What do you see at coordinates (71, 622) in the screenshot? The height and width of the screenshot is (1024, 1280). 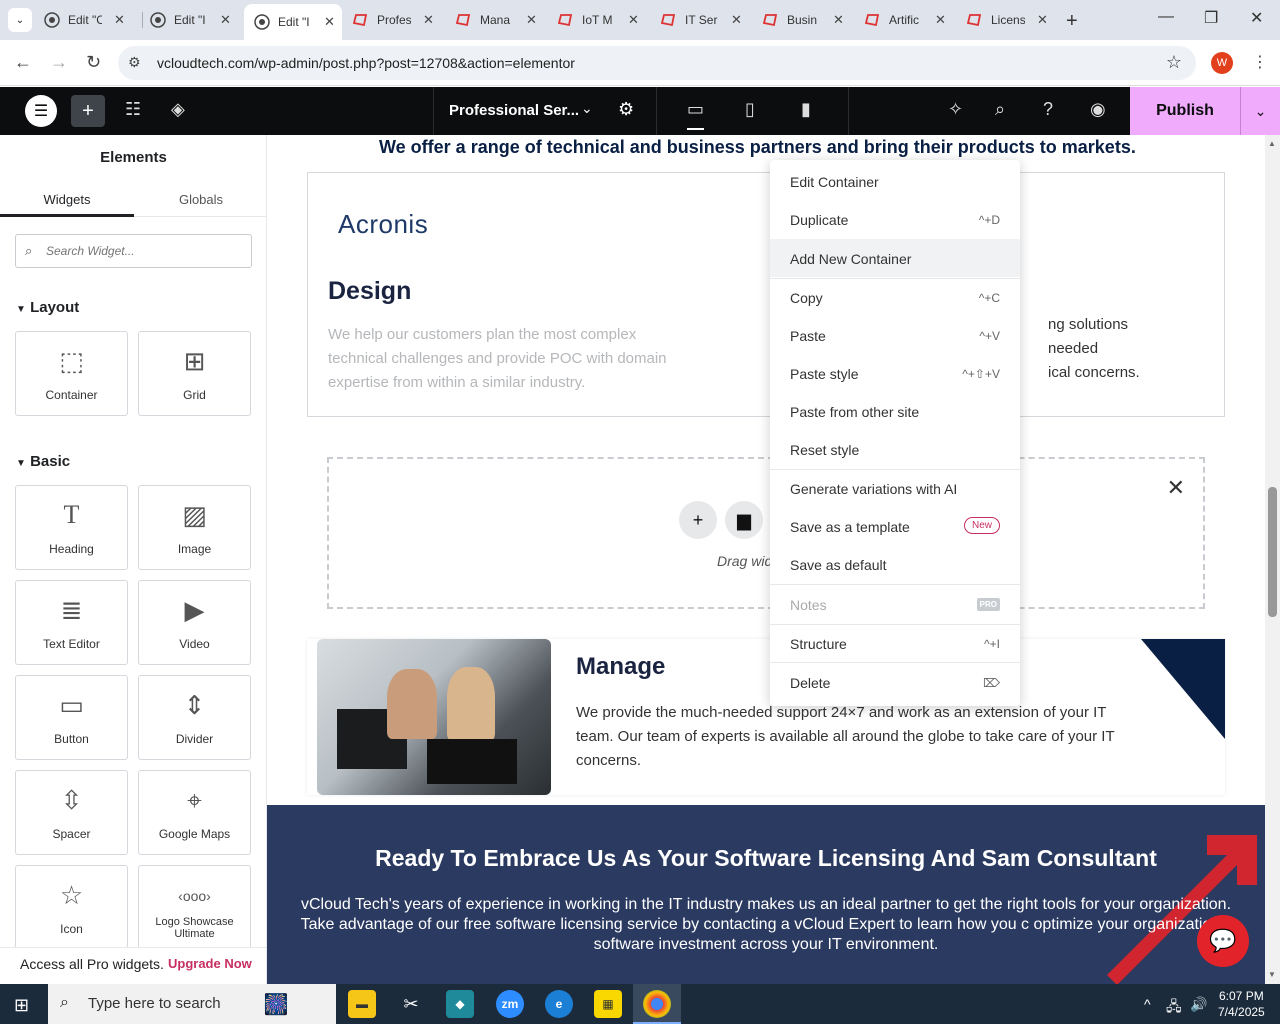 I see `widget-text-editor: ≣ Text Editor` at bounding box center [71, 622].